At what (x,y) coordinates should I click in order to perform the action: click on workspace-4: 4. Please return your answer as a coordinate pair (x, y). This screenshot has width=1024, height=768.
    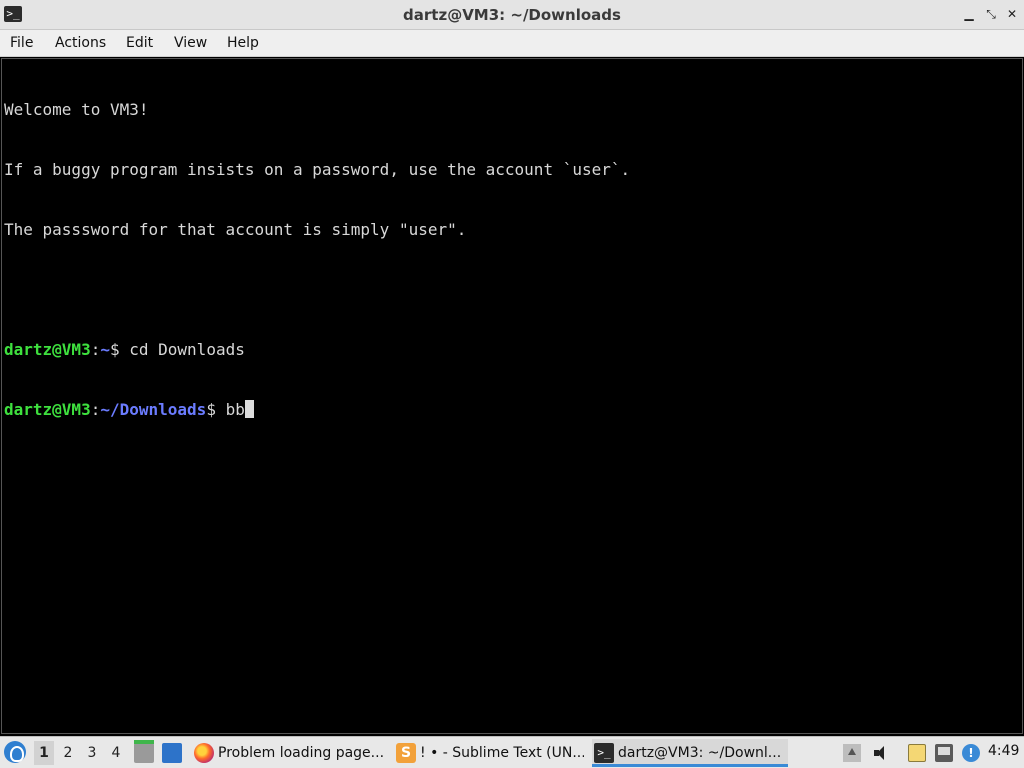
    Looking at the image, I should click on (116, 753).